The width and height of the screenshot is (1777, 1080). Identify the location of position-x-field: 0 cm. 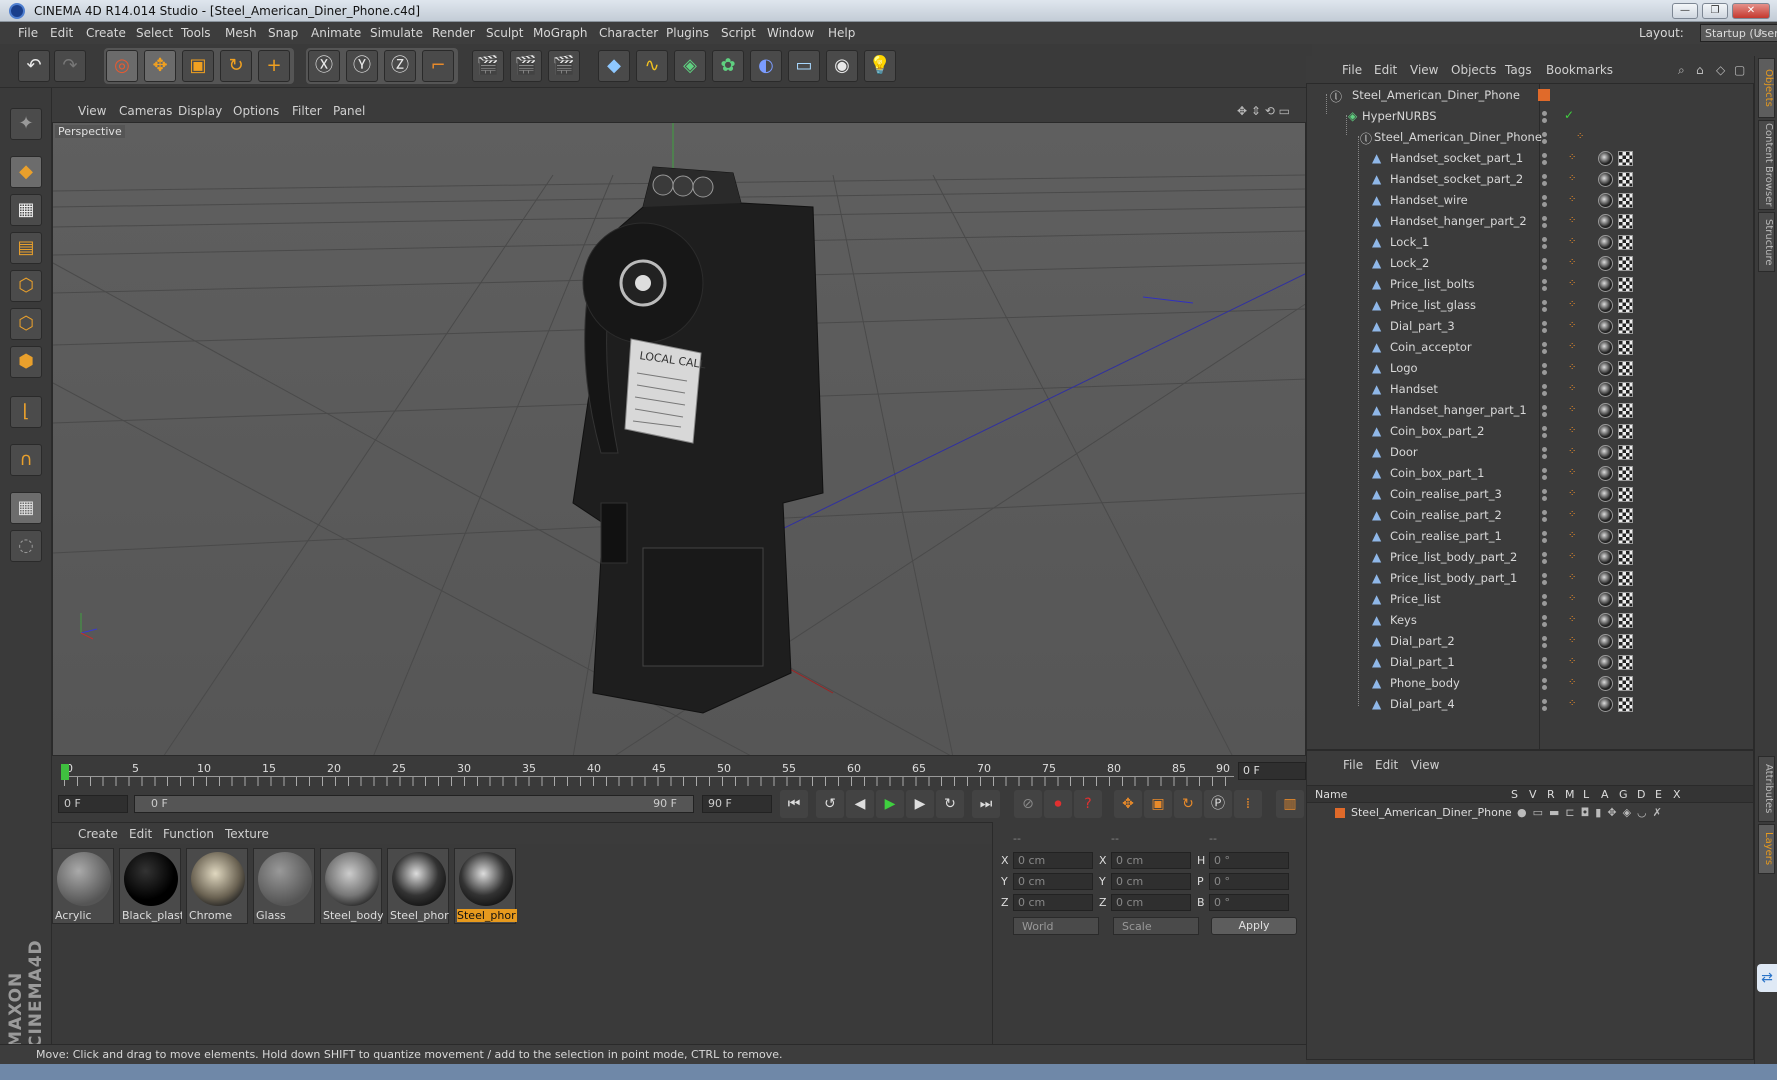
(1053, 860).